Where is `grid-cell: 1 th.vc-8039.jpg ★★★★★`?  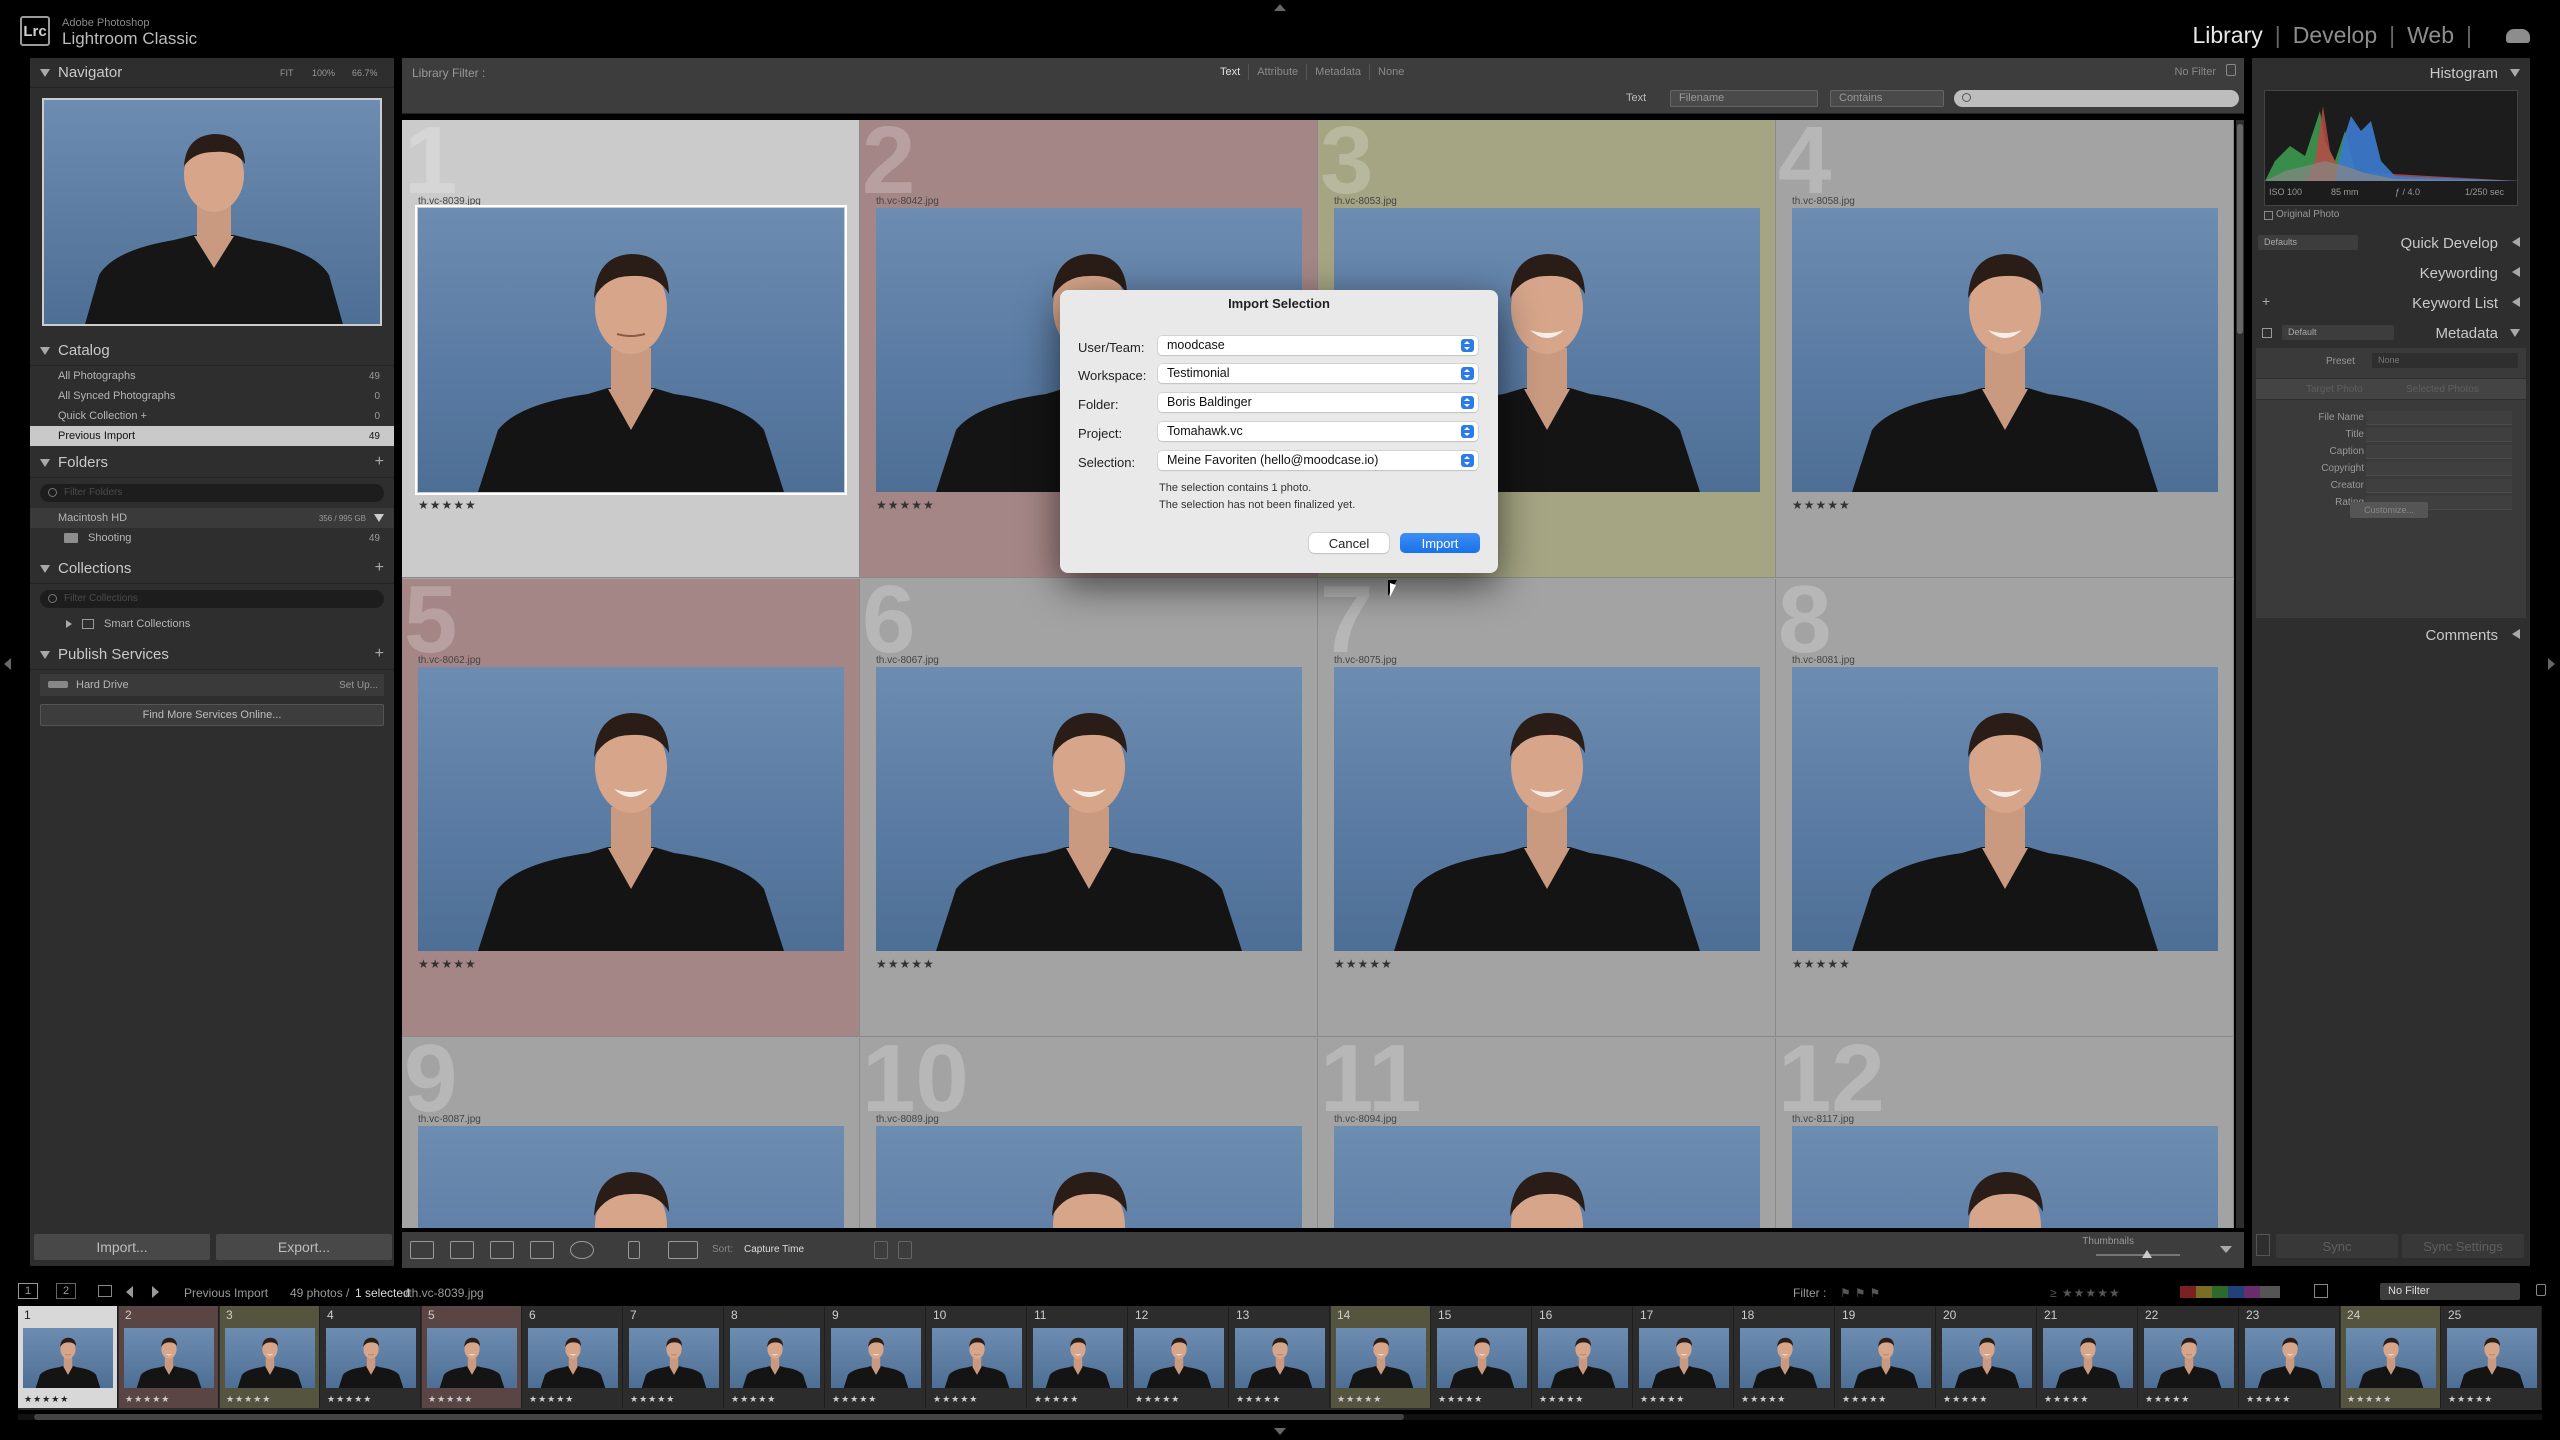 grid-cell: 1 th.vc-8039.jpg ★★★★★ is located at coordinates (631, 349).